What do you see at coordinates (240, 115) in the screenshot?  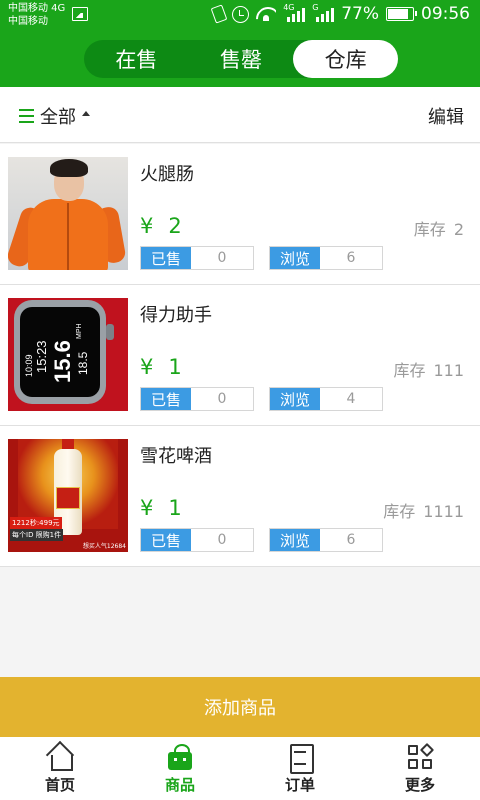 I see `filter-bar: 全部 编辑` at bounding box center [240, 115].